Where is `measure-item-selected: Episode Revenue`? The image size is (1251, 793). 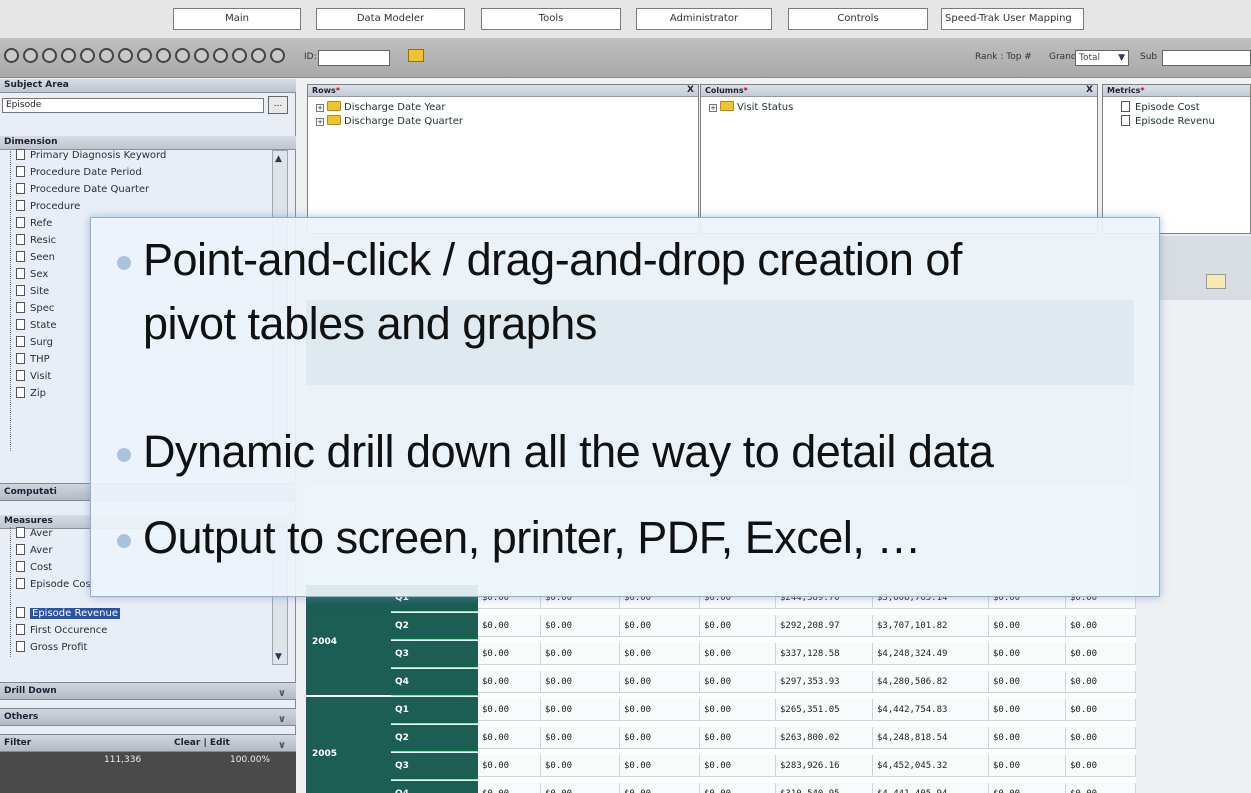
measure-item-selected: Episode Revenue is located at coordinates (68, 613).